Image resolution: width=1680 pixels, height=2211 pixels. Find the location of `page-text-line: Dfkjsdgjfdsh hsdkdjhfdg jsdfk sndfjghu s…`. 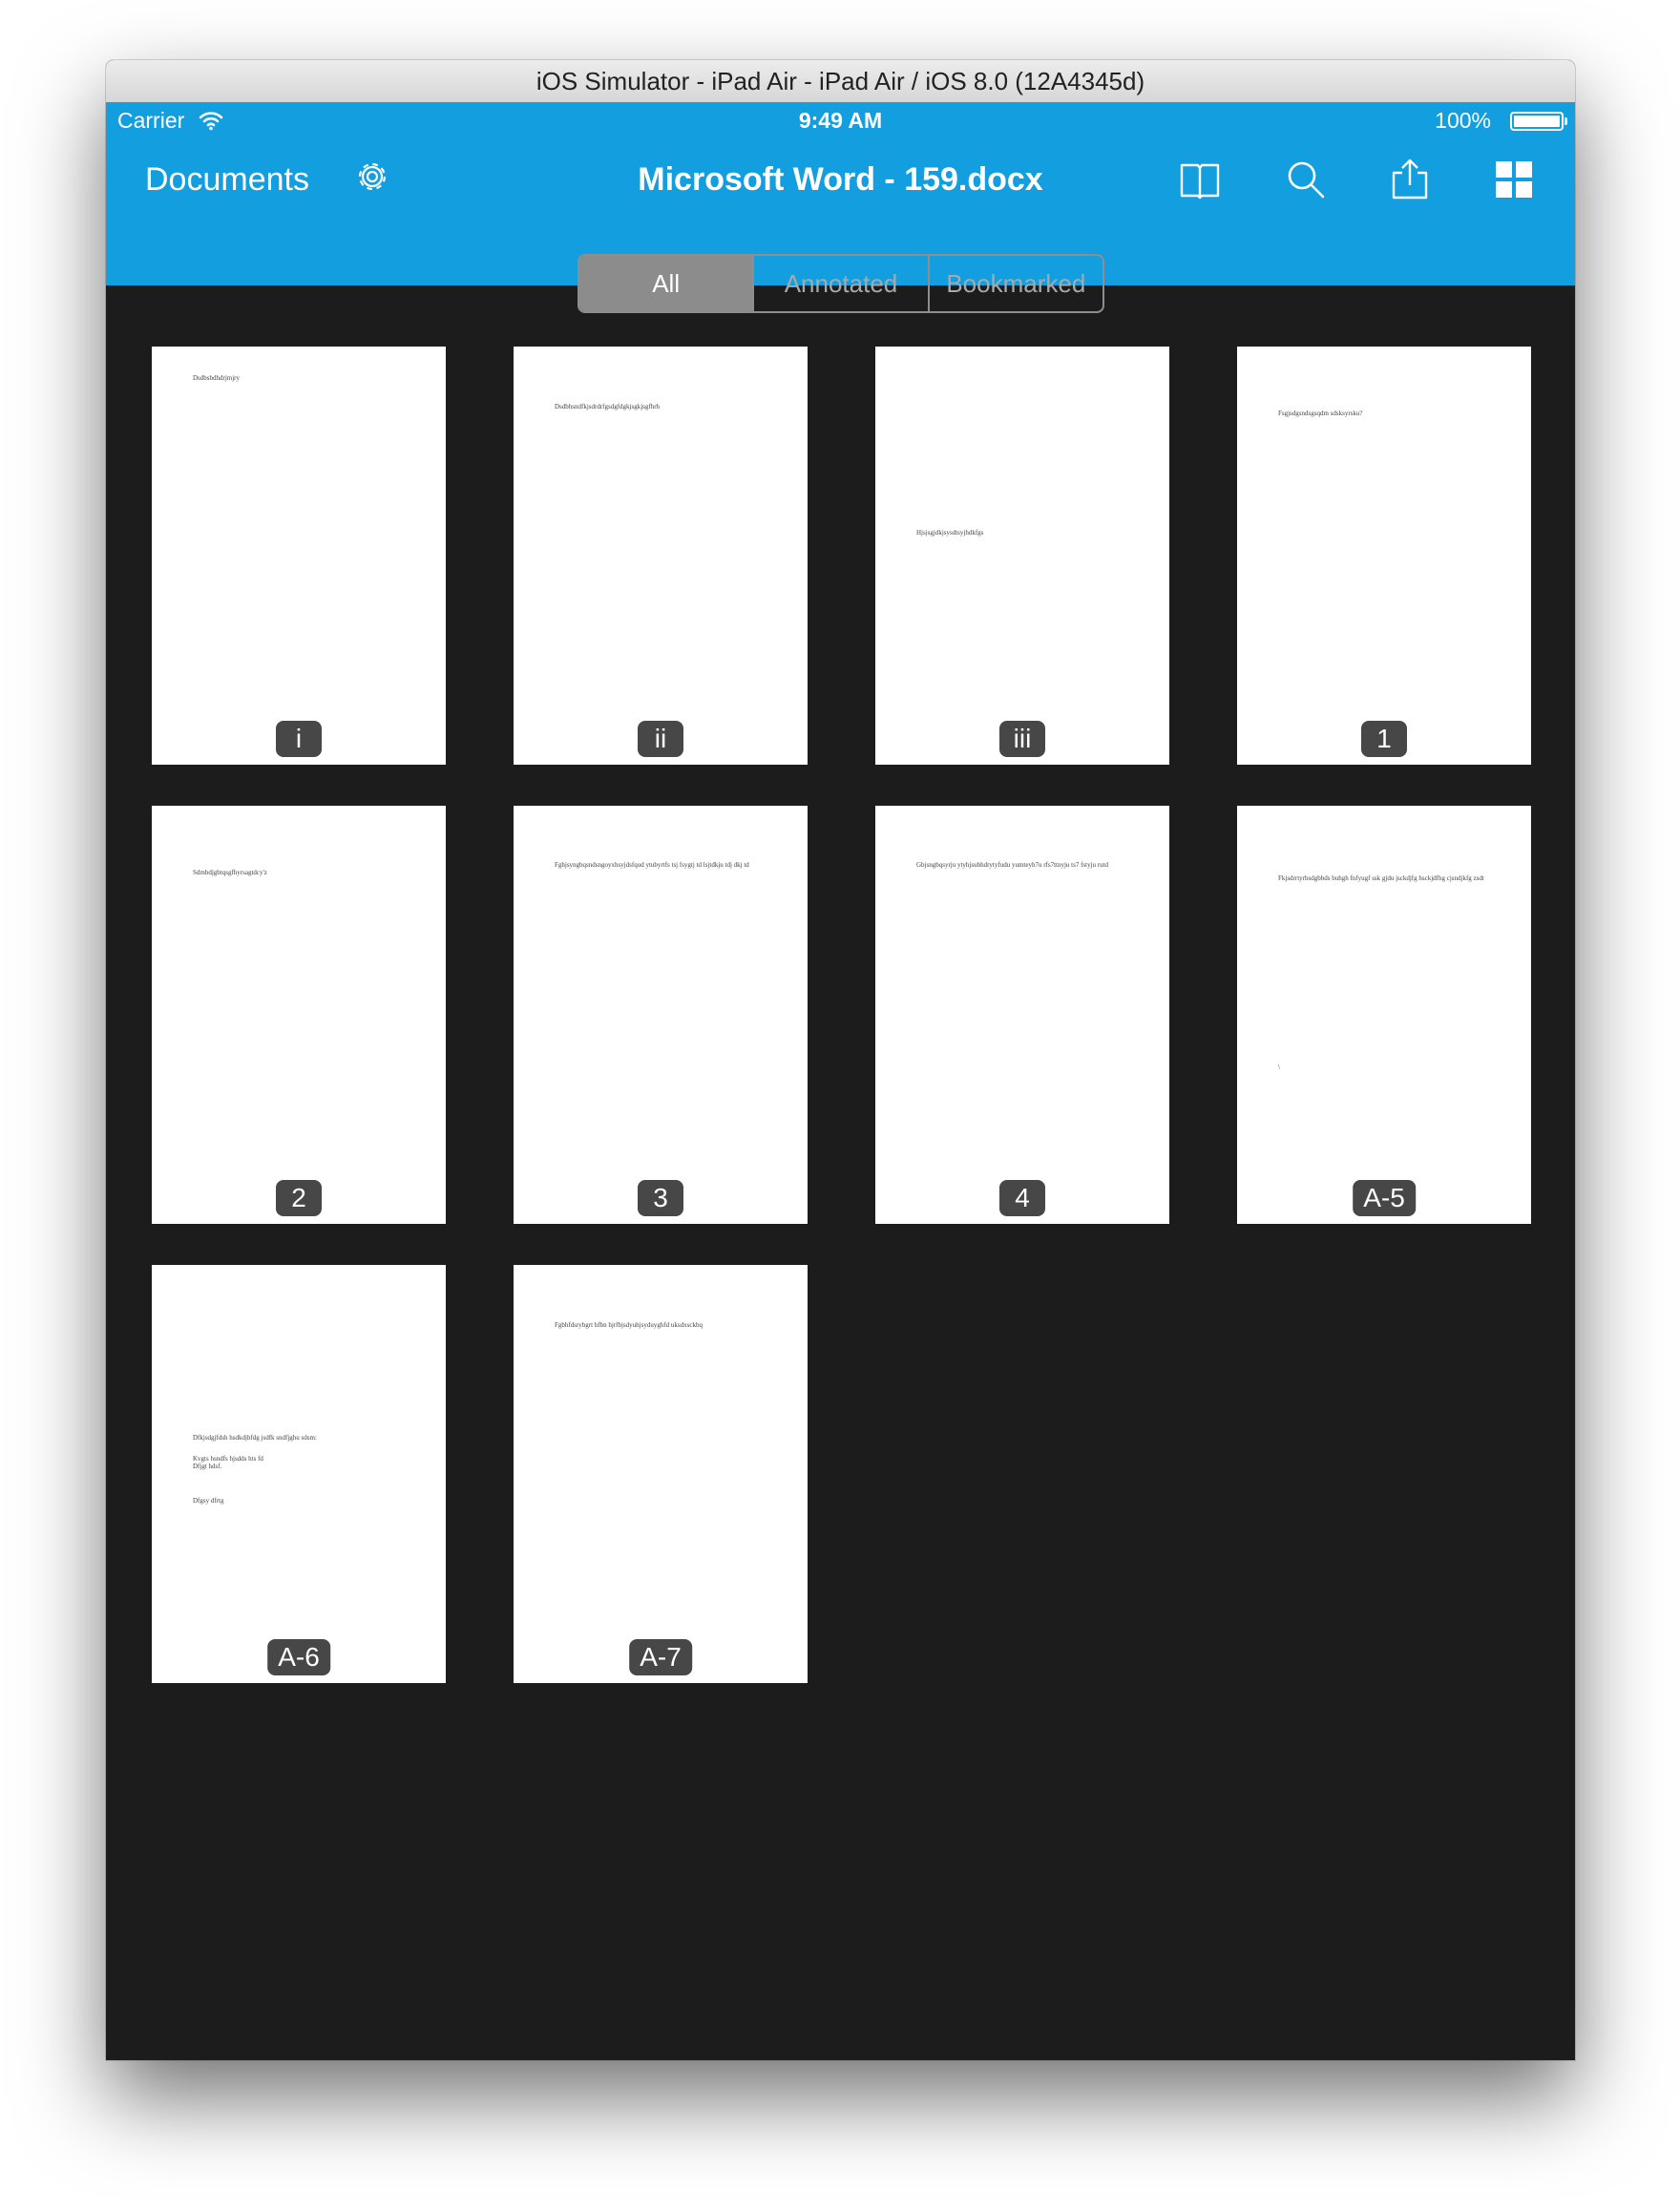

page-text-line: Dfkjsdgjfdsh hsdkdjhfdg jsdfk sndfjghu s… is located at coordinates (255, 1438).